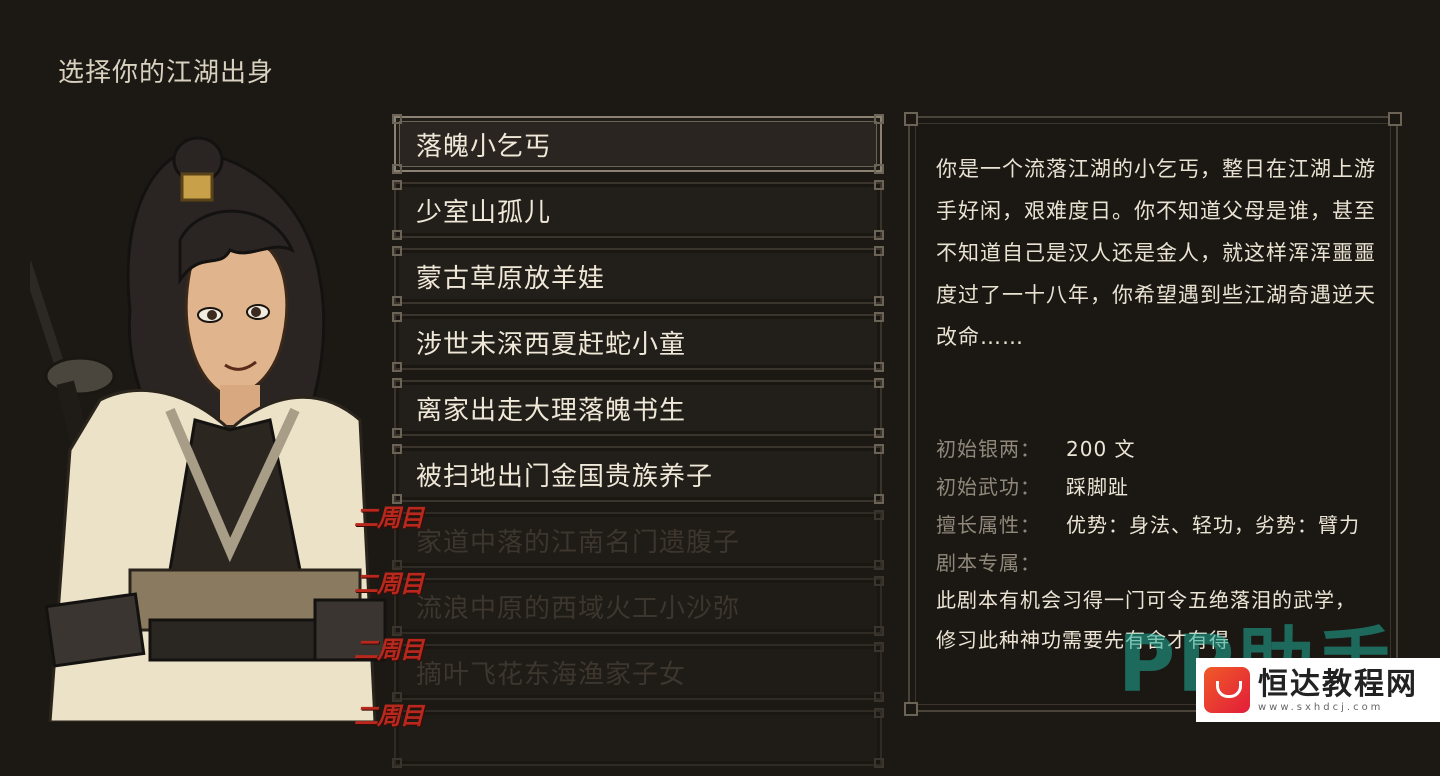 The image size is (1440, 776). I want to click on stat-row-martial-art: 初始武功： 踩脚趾, so click(1161, 487).